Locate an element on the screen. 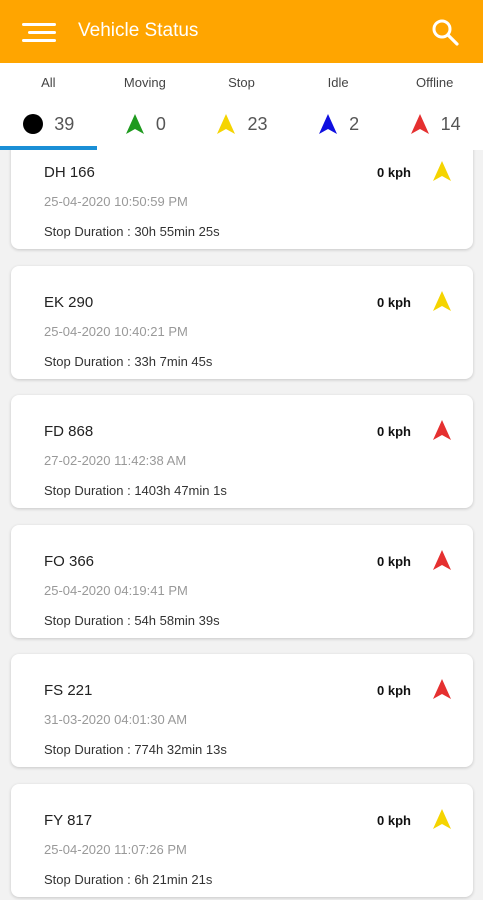 This screenshot has width=483, height=900. tab-count-row: 0 is located at coordinates (145, 124).